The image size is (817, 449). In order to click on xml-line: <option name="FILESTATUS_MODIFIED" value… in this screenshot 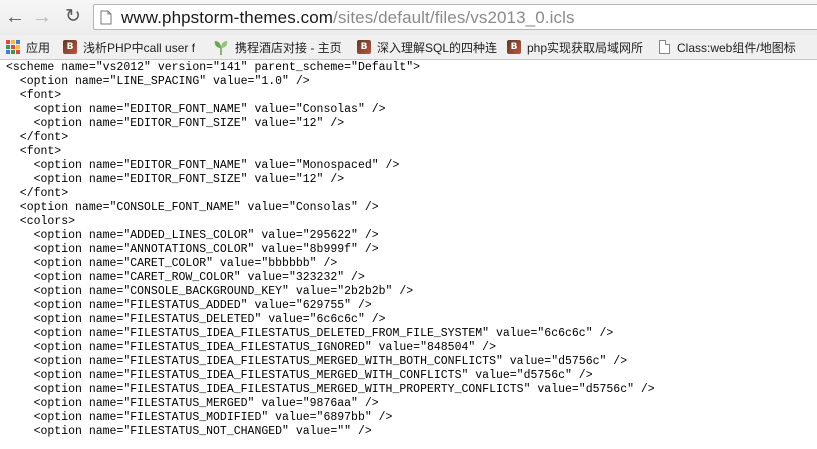, I will do `click(199, 417)`.